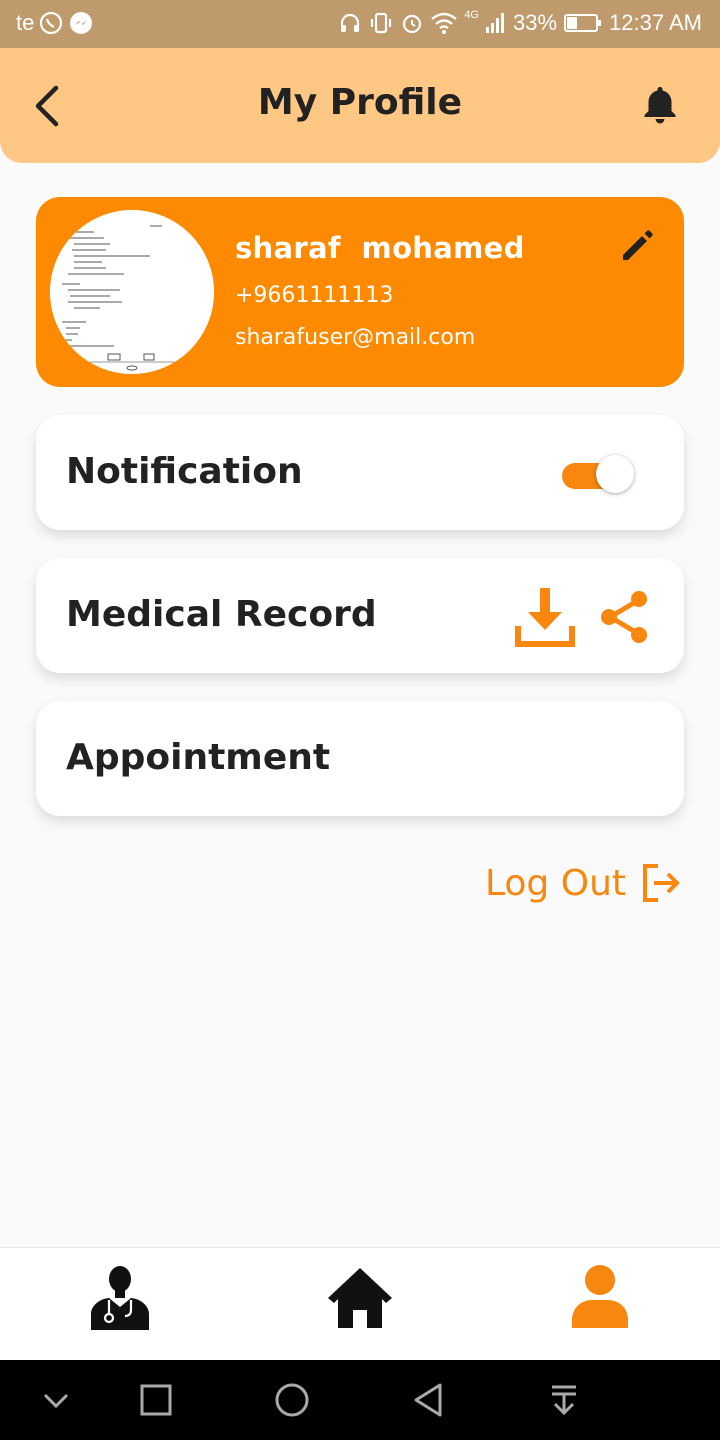  What do you see at coordinates (471, 15) in the screenshot?
I see `network-type-label: 4G` at bounding box center [471, 15].